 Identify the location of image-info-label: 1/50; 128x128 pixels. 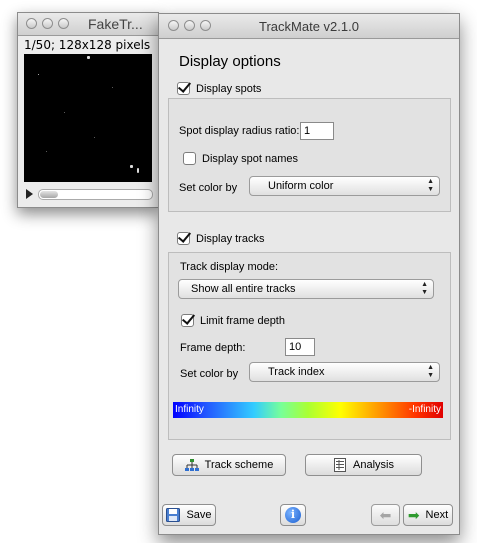
(87, 45).